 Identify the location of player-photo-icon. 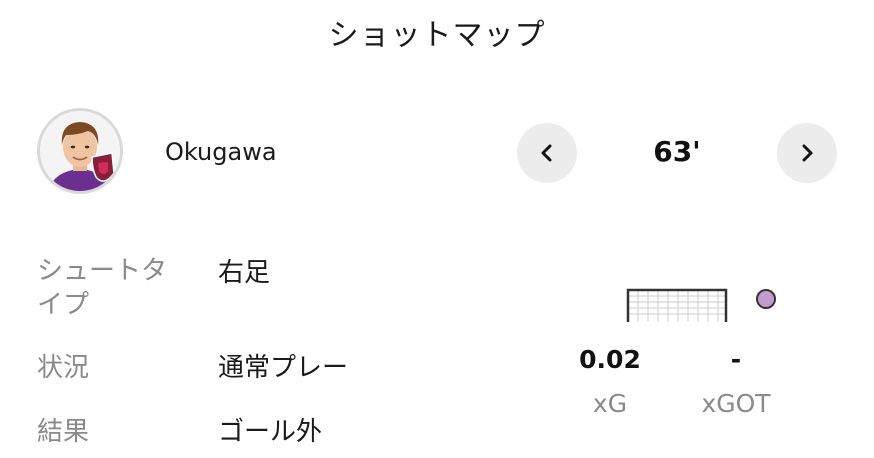
(80, 151).